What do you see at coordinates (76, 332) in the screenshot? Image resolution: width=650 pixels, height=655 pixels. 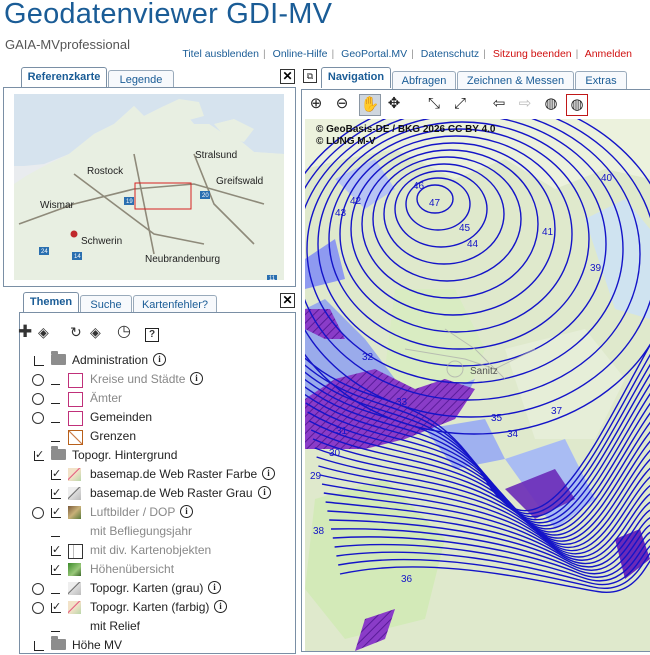 I see `refresh-icon: ↻` at bounding box center [76, 332].